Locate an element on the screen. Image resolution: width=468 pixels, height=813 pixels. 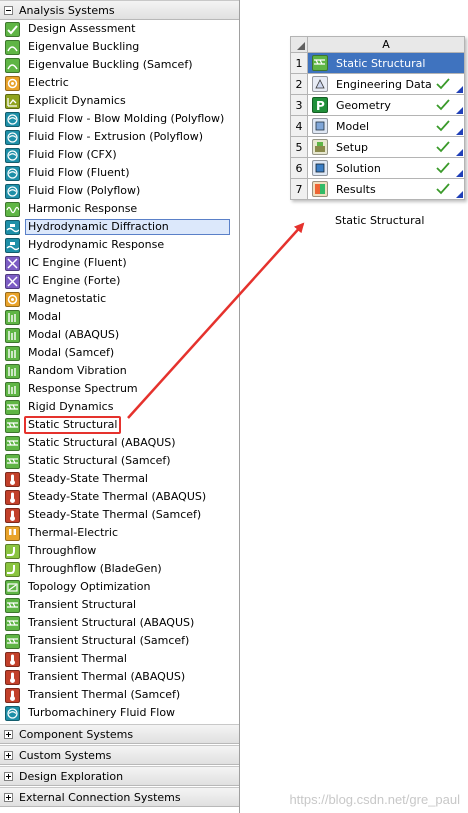
toolbox-item-turbomachinery-fluid-flow: Turbomachinery Fluid Flow is located at coordinates (119, 713).